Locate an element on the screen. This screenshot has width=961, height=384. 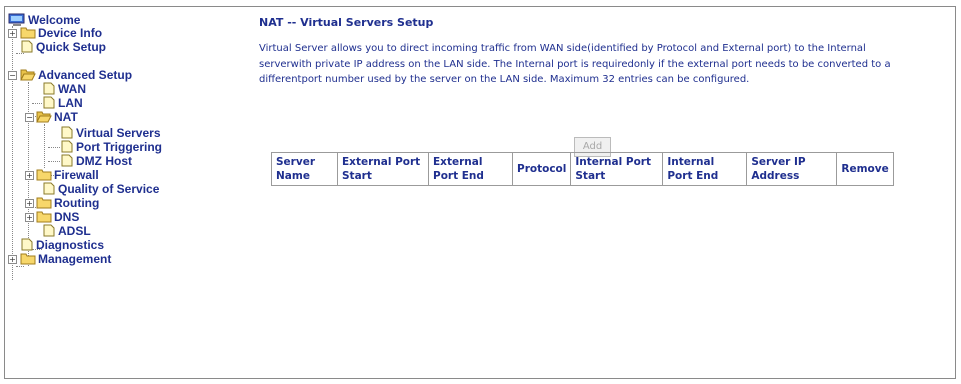
nav-advanced-setup: Advanced Setup is located at coordinates (76, 75).